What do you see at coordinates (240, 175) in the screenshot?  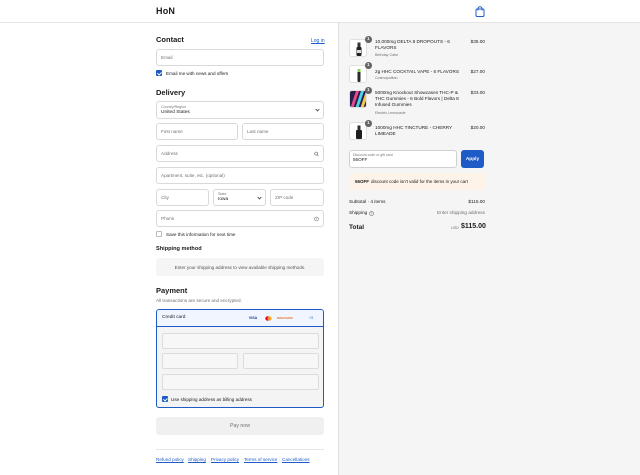 I see `apartment-field: Apartment, suite, etc. (optional)` at bounding box center [240, 175].